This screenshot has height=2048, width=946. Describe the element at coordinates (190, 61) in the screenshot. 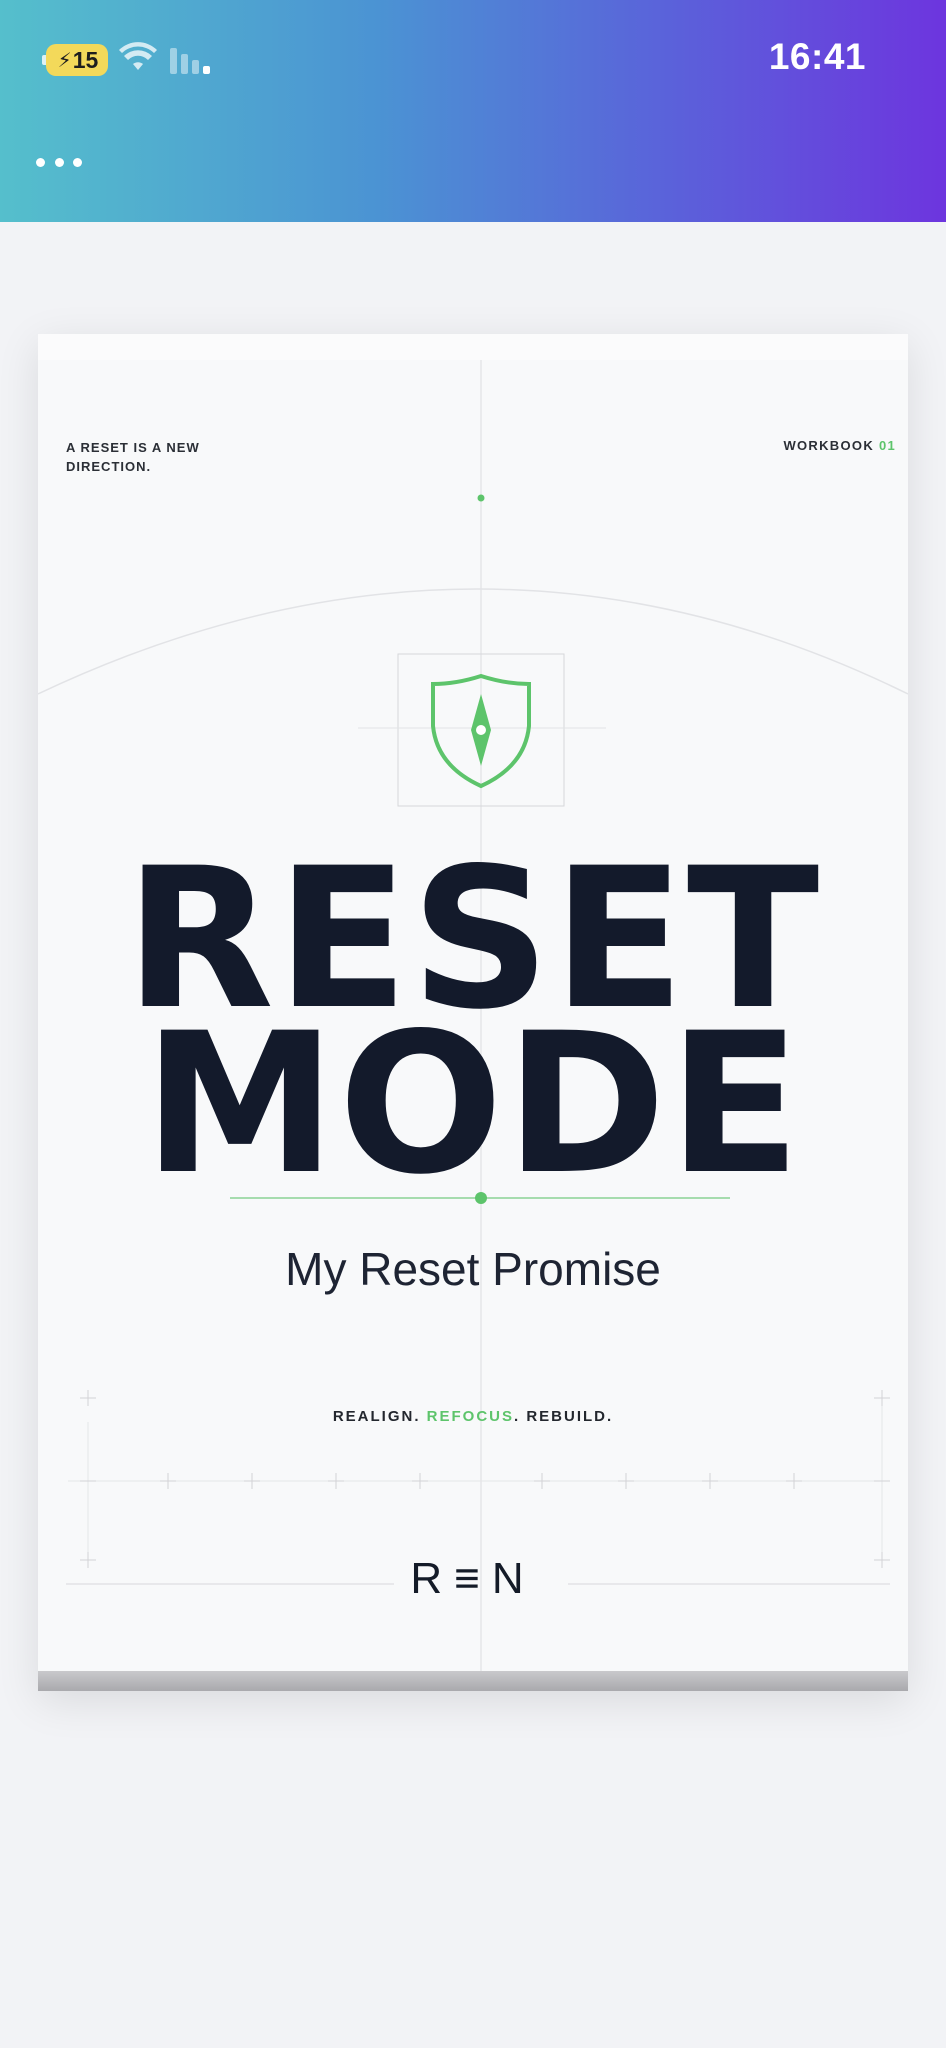

I see `cellular-signal-icon` at that location.